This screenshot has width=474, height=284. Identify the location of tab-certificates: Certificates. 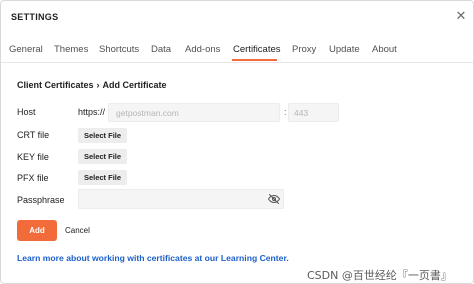
(257, 49).